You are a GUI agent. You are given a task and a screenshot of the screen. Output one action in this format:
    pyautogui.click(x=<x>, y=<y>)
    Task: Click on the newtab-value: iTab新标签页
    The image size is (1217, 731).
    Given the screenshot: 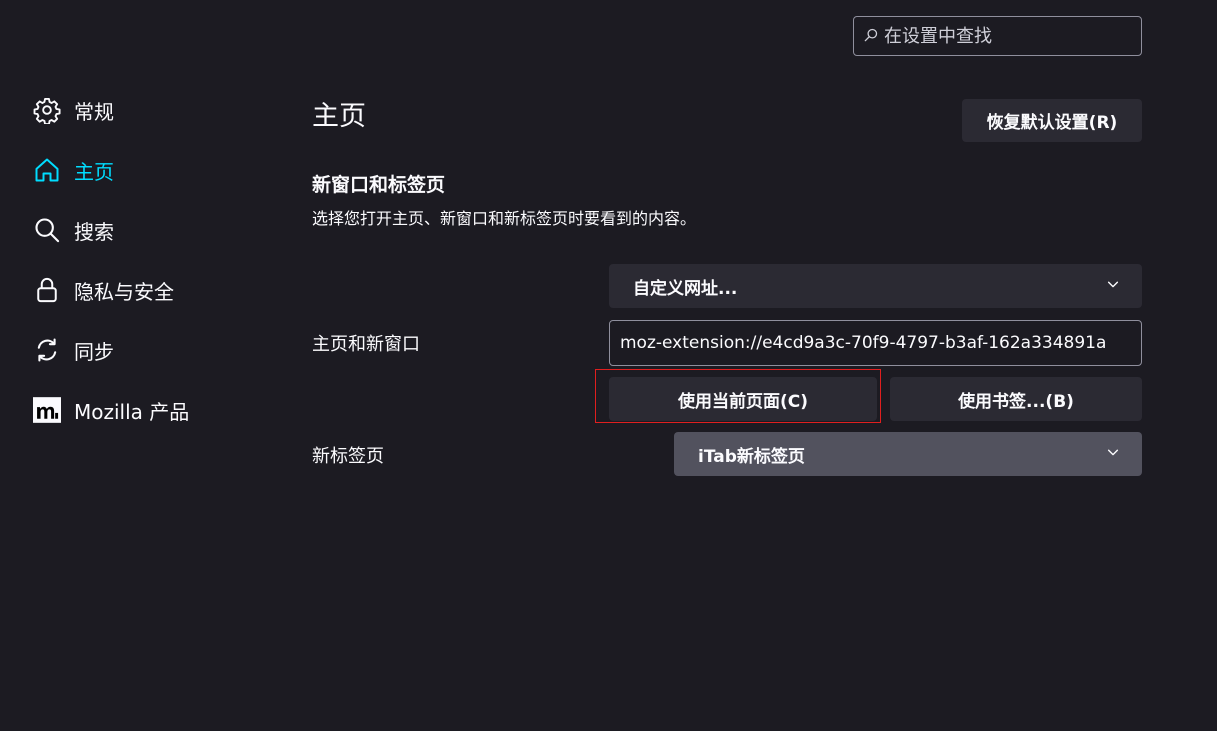 What is the action you would take?
    pyautogui.click(x=751, y=456)
    